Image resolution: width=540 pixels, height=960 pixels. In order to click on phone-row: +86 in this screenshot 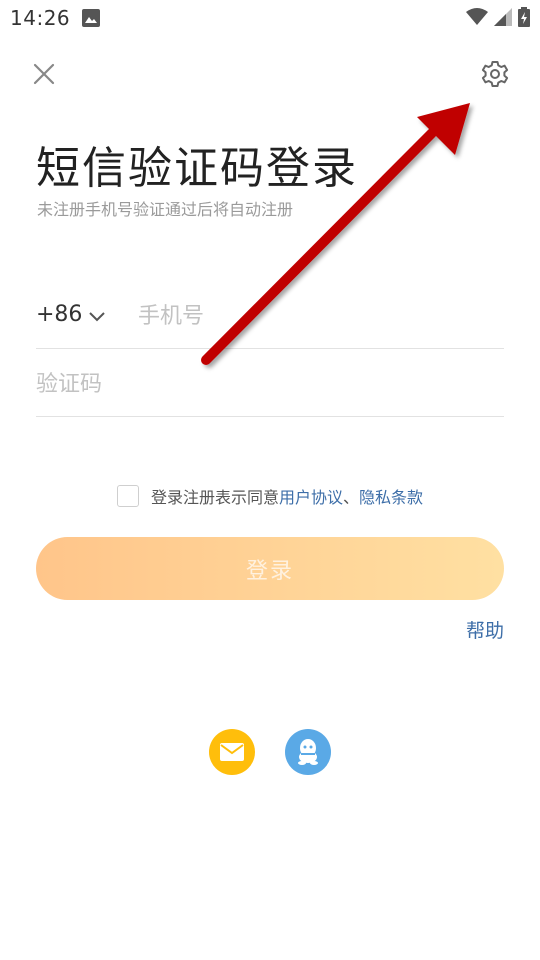, I will do `click(270, 318)`.